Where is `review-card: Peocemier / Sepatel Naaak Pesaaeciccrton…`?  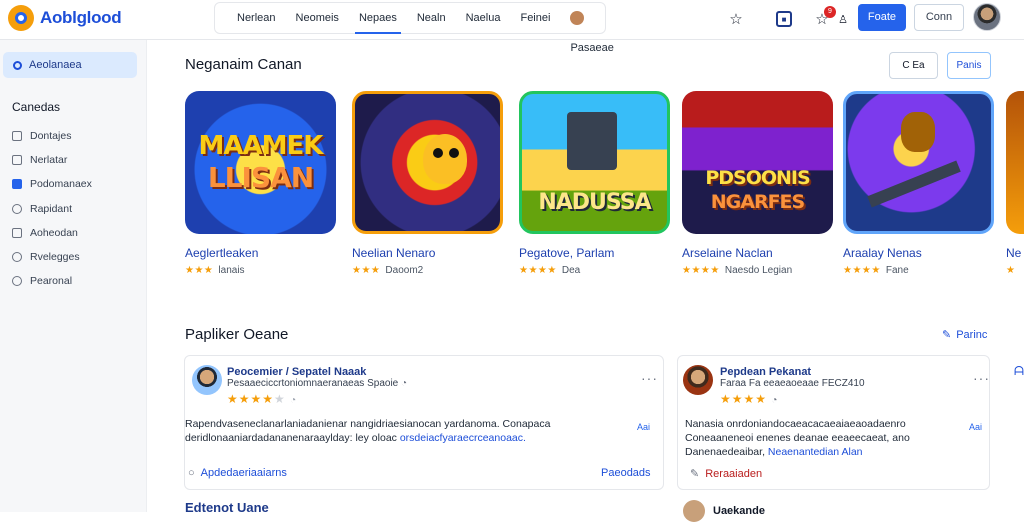
review-card: Peocemier / Sepatel Naaak Pesaaeciccrton… is located at coordinates (424, 422).